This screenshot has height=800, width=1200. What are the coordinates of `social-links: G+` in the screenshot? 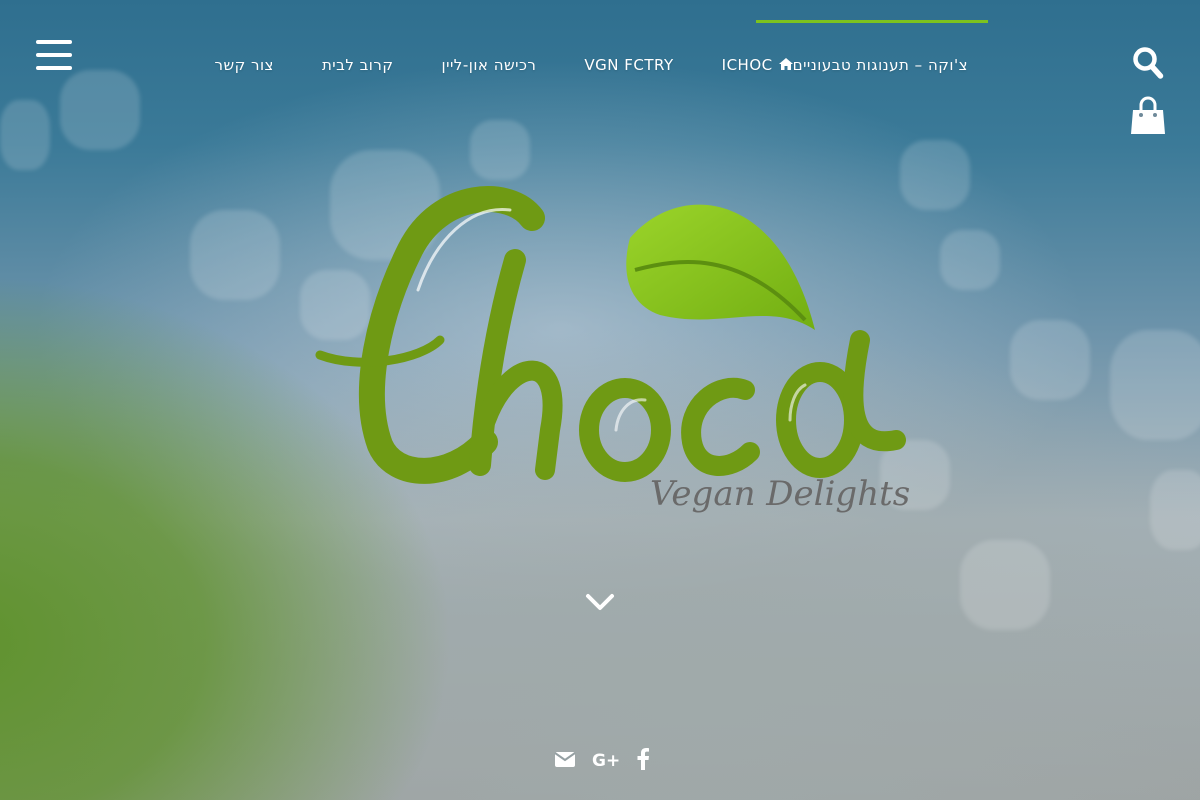 It's located at (602, 761).